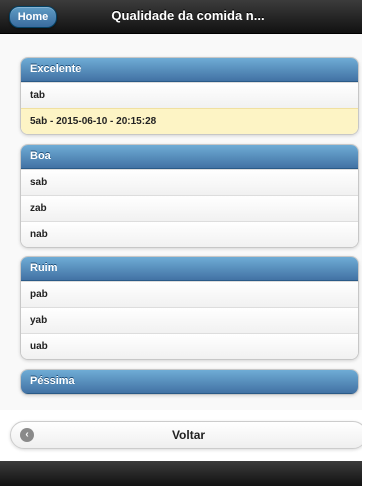  I want to click on list-item: pab, so click(189, 294).